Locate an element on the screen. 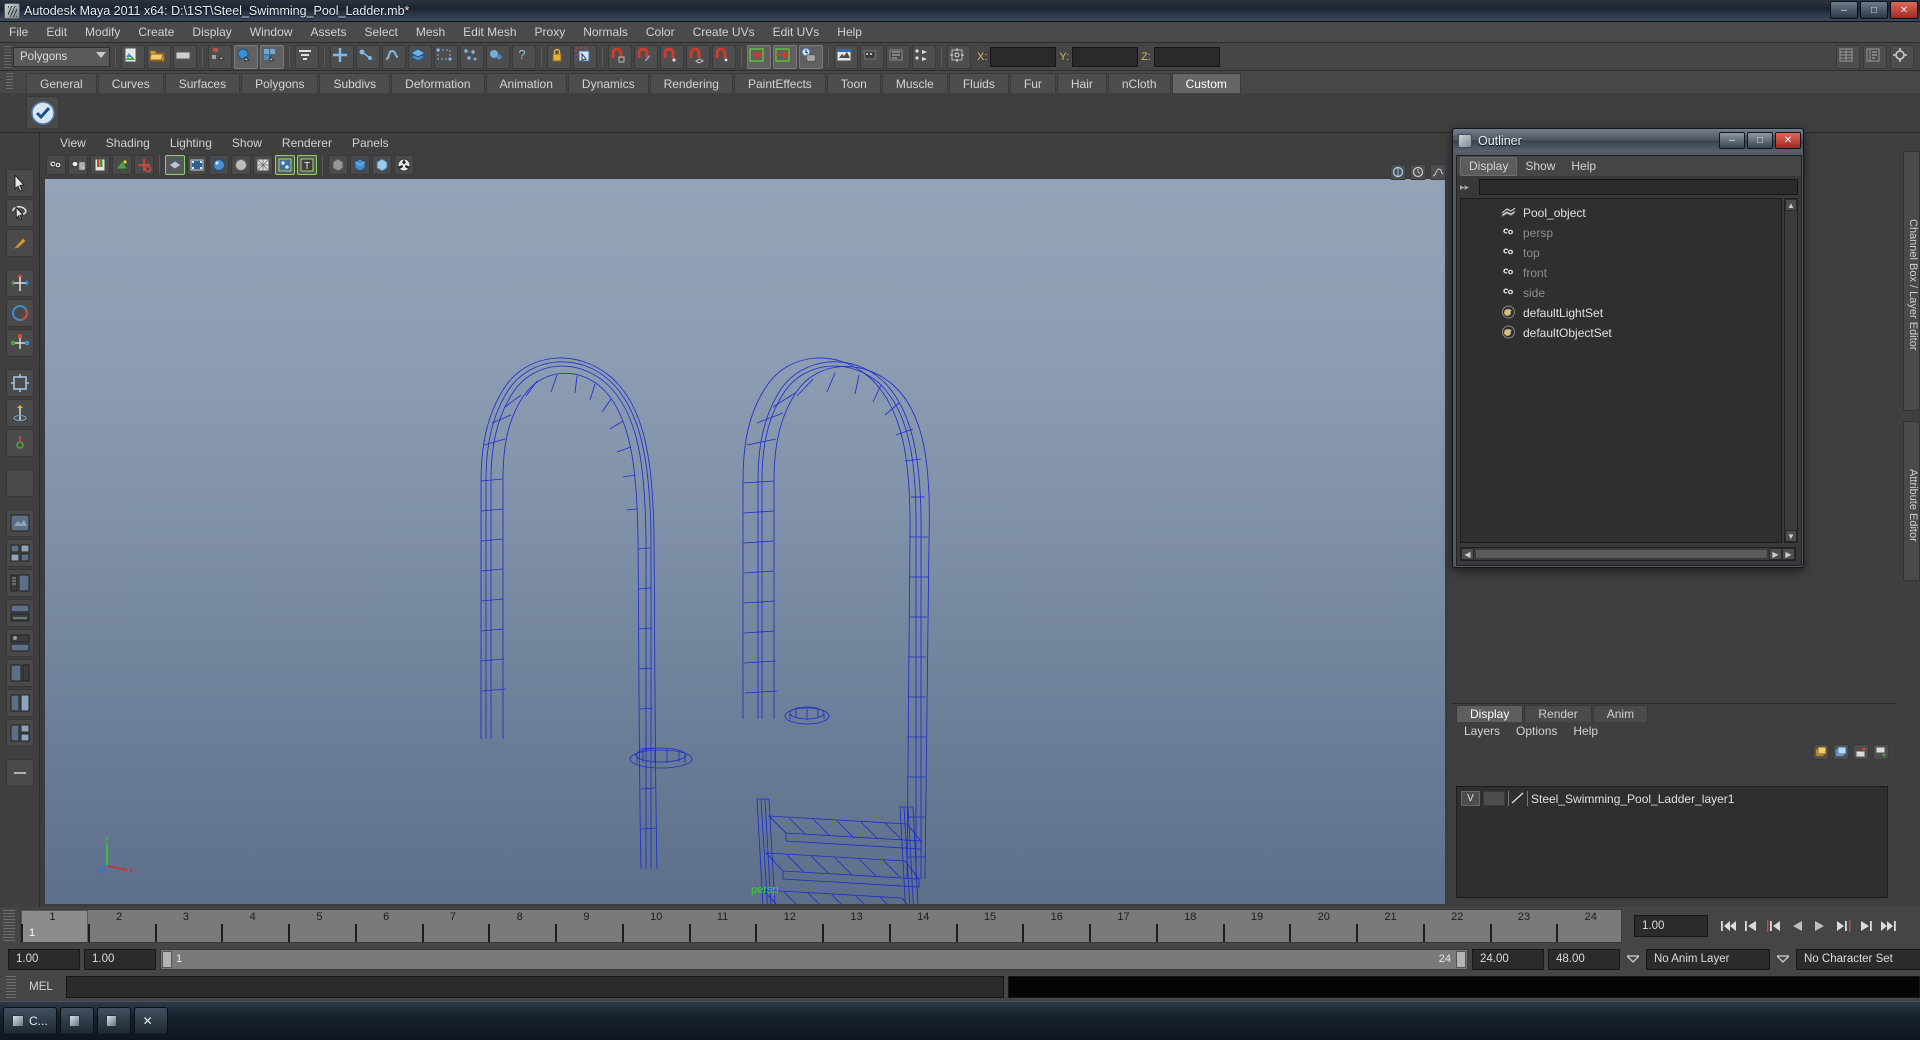 Image resolution: width=1920 pixels, height=1040 pixels. universal-manipulator-icon is located at coordinates (19, 383).